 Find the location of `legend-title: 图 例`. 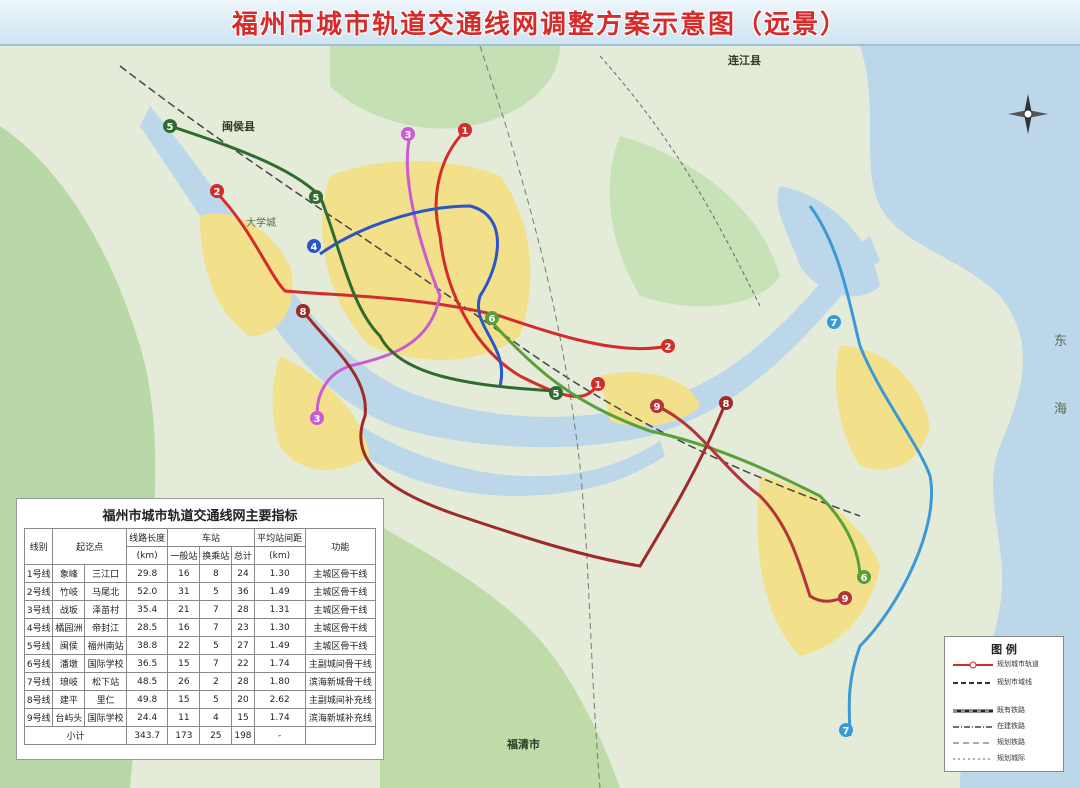

legend-title: 图 例 is located at coordinates (1004, 649).